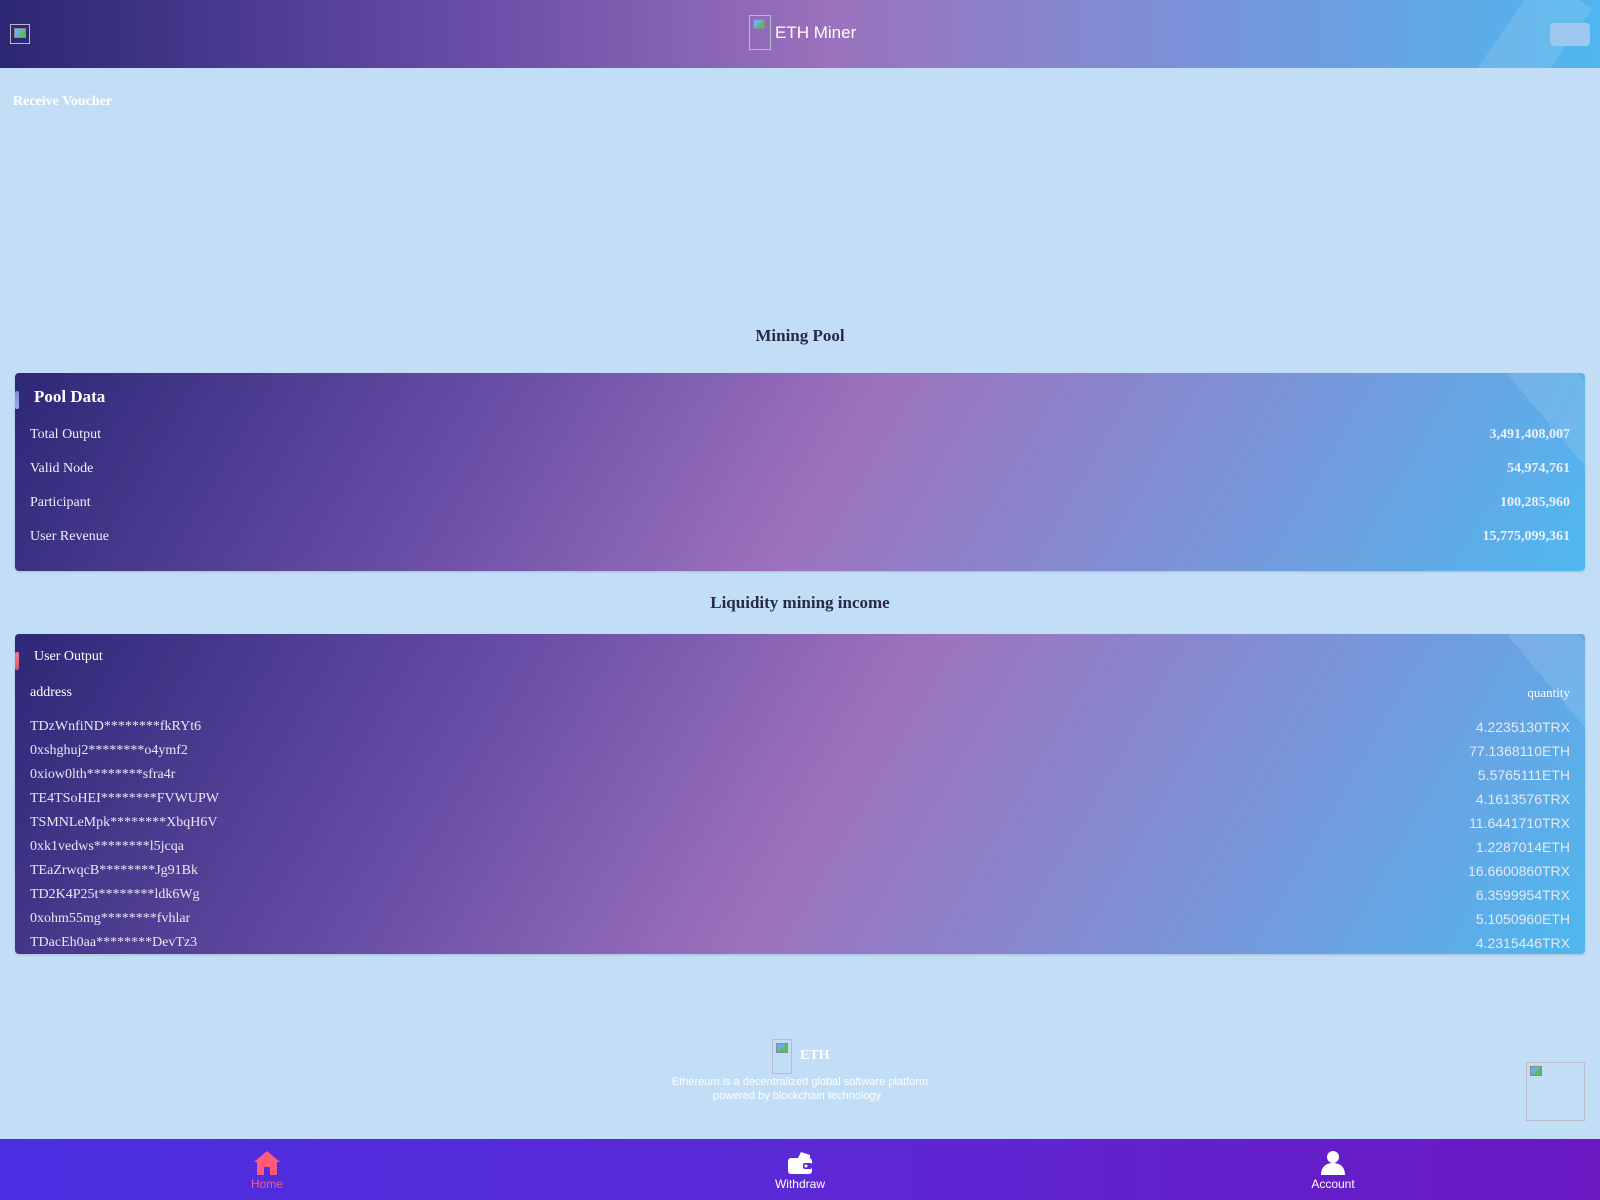 The width and height of the screenshot is (1600, 1200). I want to click on stat-value: 54,974,761, so click(1538, 468).